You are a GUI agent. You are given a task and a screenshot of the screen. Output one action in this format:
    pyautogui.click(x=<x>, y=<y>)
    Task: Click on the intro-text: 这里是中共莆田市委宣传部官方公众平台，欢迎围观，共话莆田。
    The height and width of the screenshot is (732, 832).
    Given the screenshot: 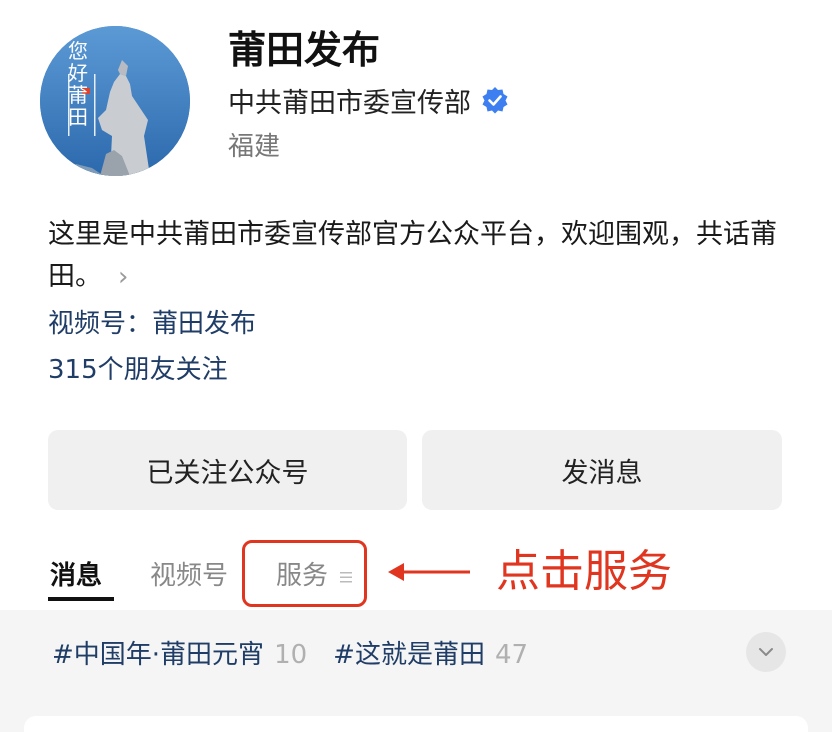 What is the action you would take?
    pyautogui.click(x=412, y=255)
    